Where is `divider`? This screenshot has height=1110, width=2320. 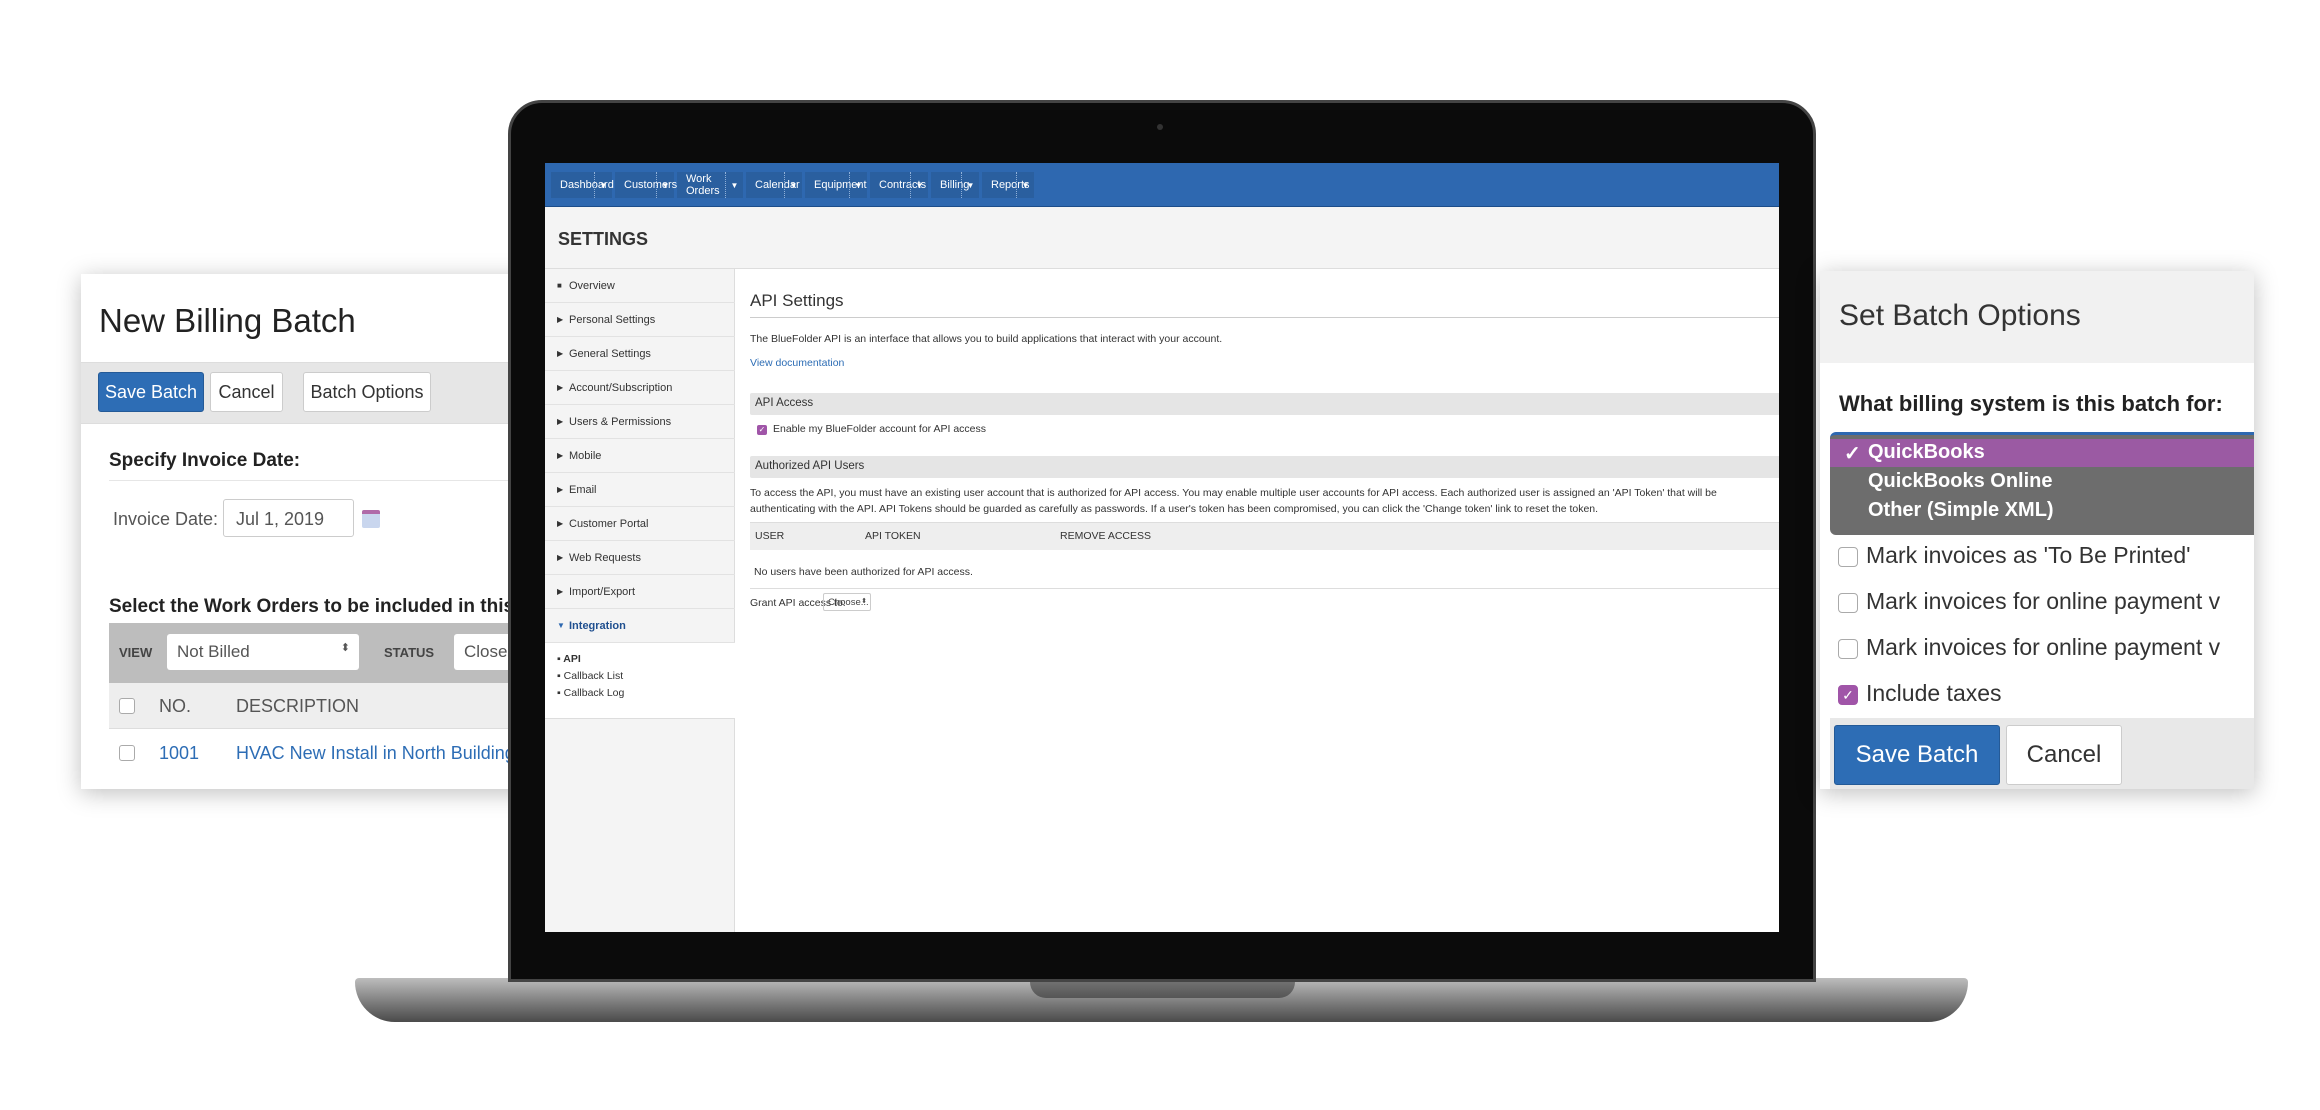
divider is located at coordinates (1264, 317).